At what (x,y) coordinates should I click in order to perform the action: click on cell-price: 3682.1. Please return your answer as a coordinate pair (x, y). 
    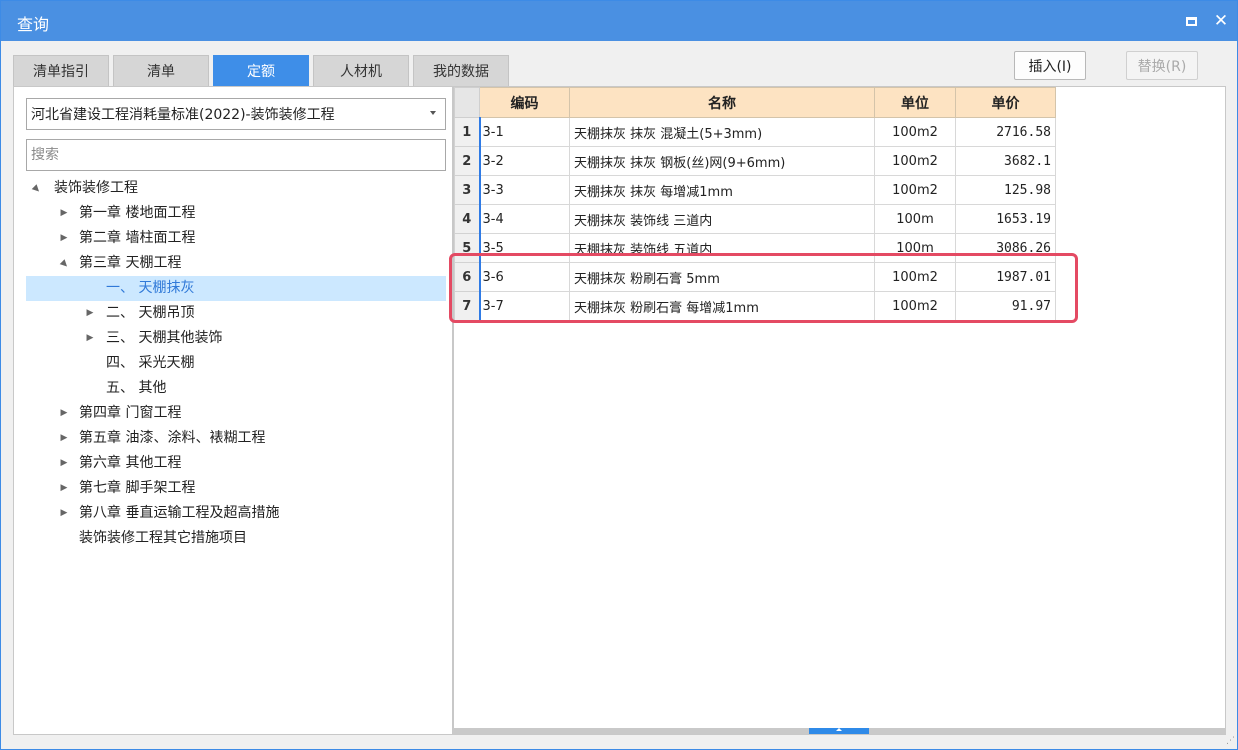
    Looking at the image, I should click on (1005, 161).